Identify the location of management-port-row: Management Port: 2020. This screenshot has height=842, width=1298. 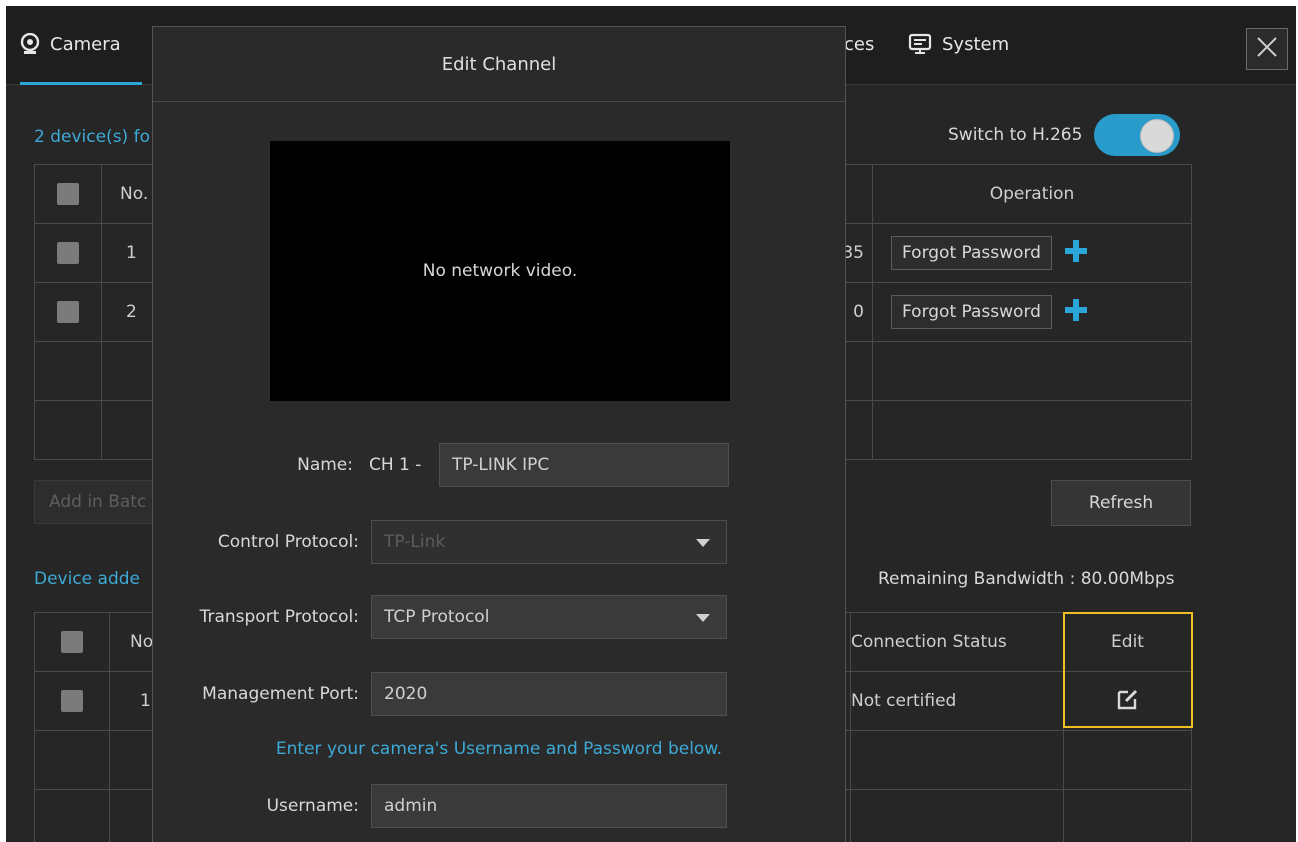
(499, 695).